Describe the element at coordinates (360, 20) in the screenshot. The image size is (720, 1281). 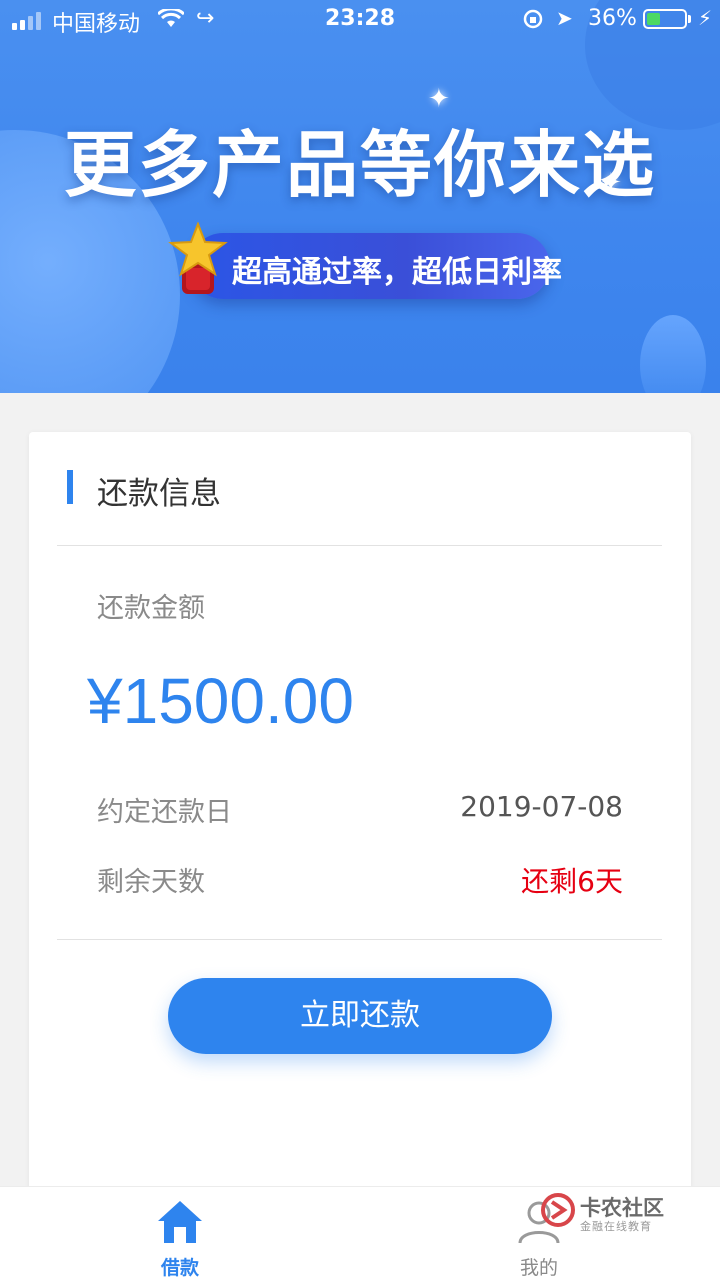
I see `status-bar: 中国移动 ↪ 23:28 ➤ 36% ⚡` at that location.